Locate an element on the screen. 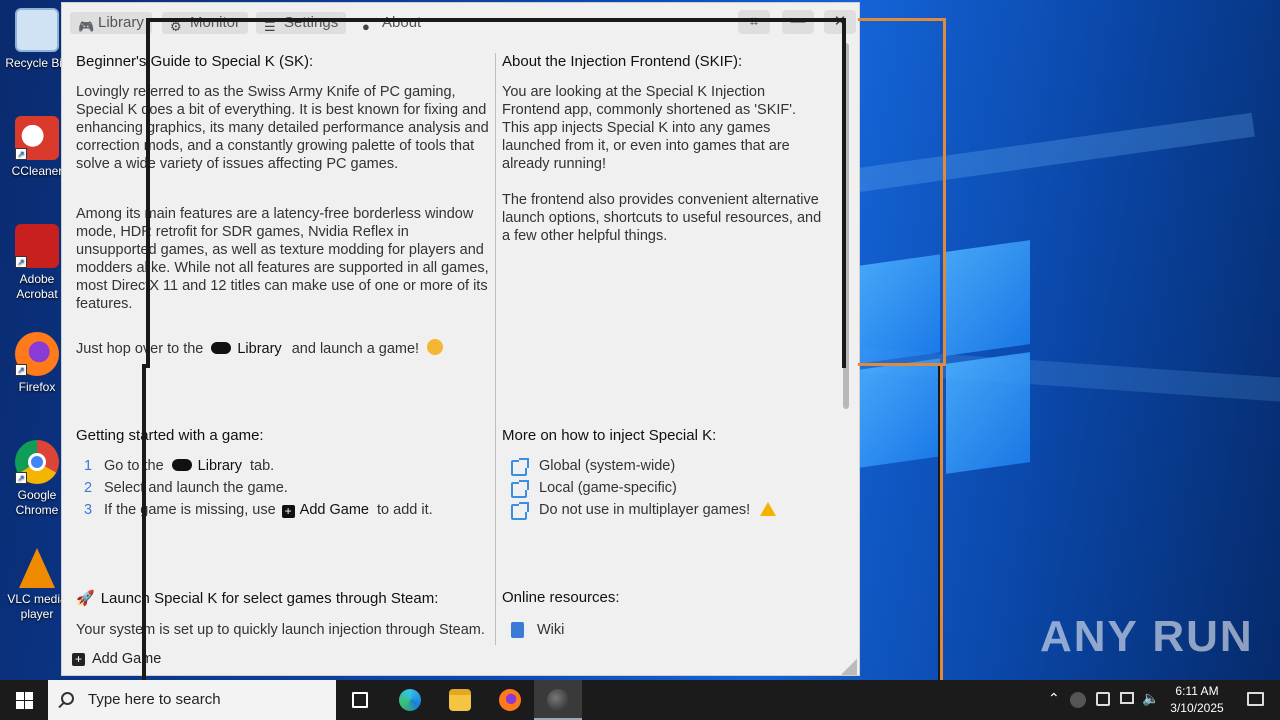  taskbar-edge is located at coordinates (410, 700).